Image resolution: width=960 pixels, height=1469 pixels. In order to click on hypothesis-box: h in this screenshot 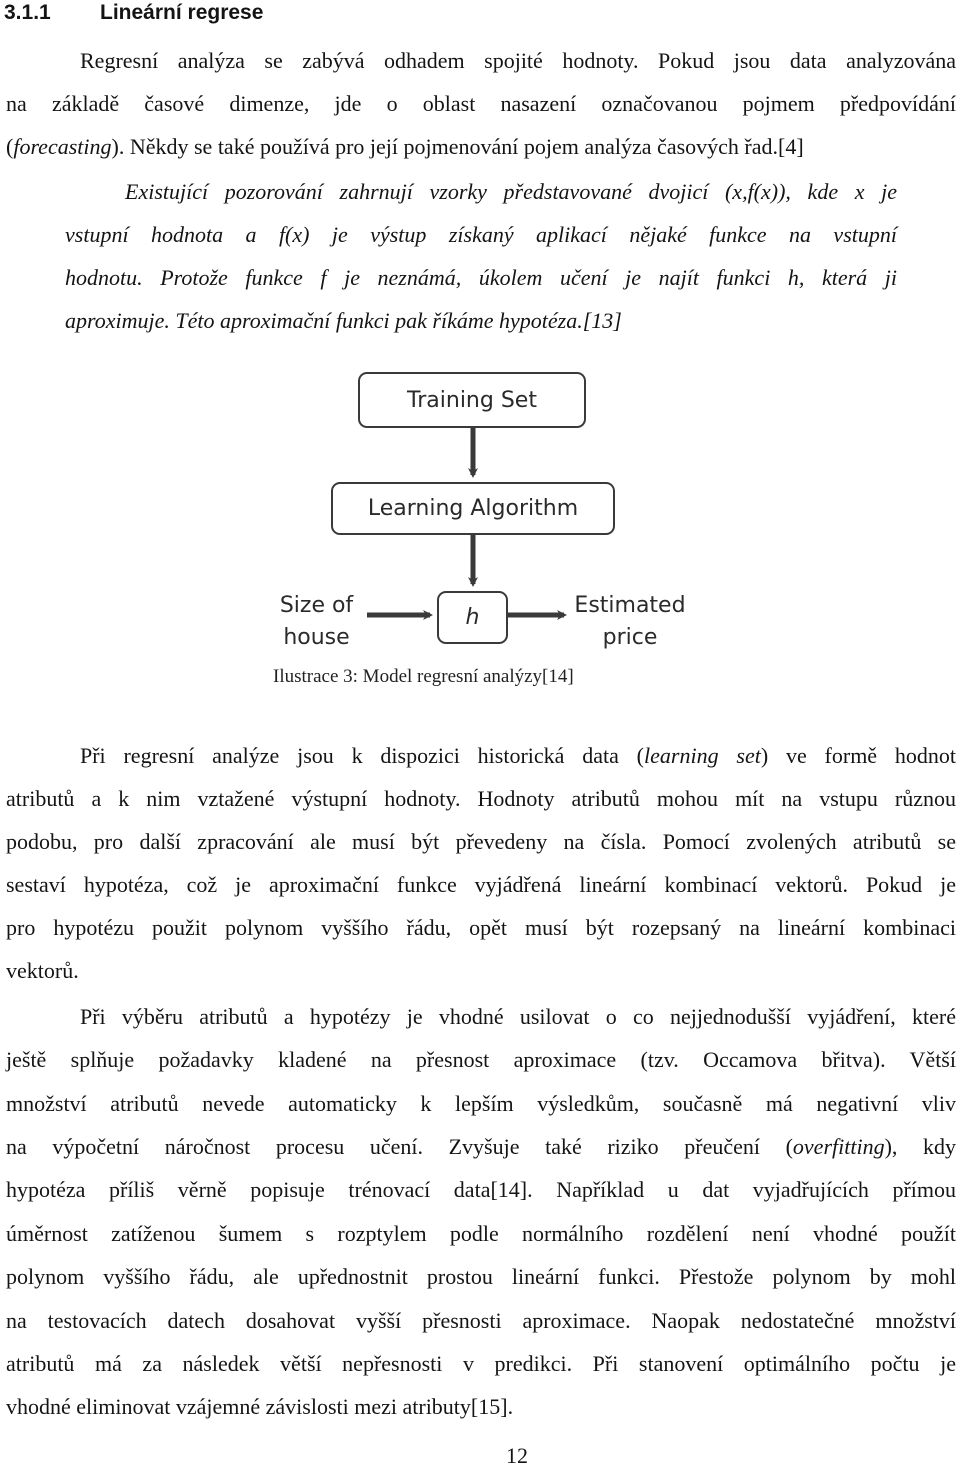, I will do `click(472, 617)`.